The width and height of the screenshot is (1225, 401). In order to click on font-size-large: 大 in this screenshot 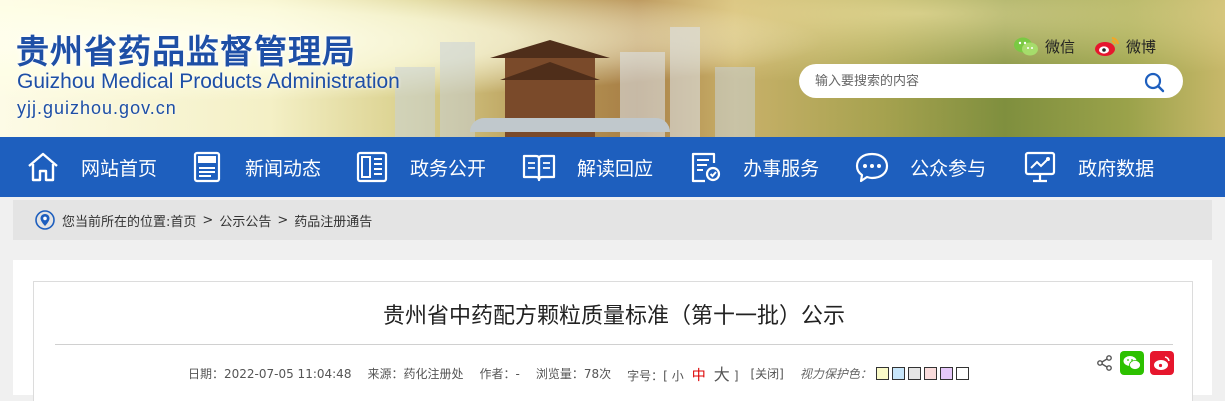, I will do `click(722, 374)`.